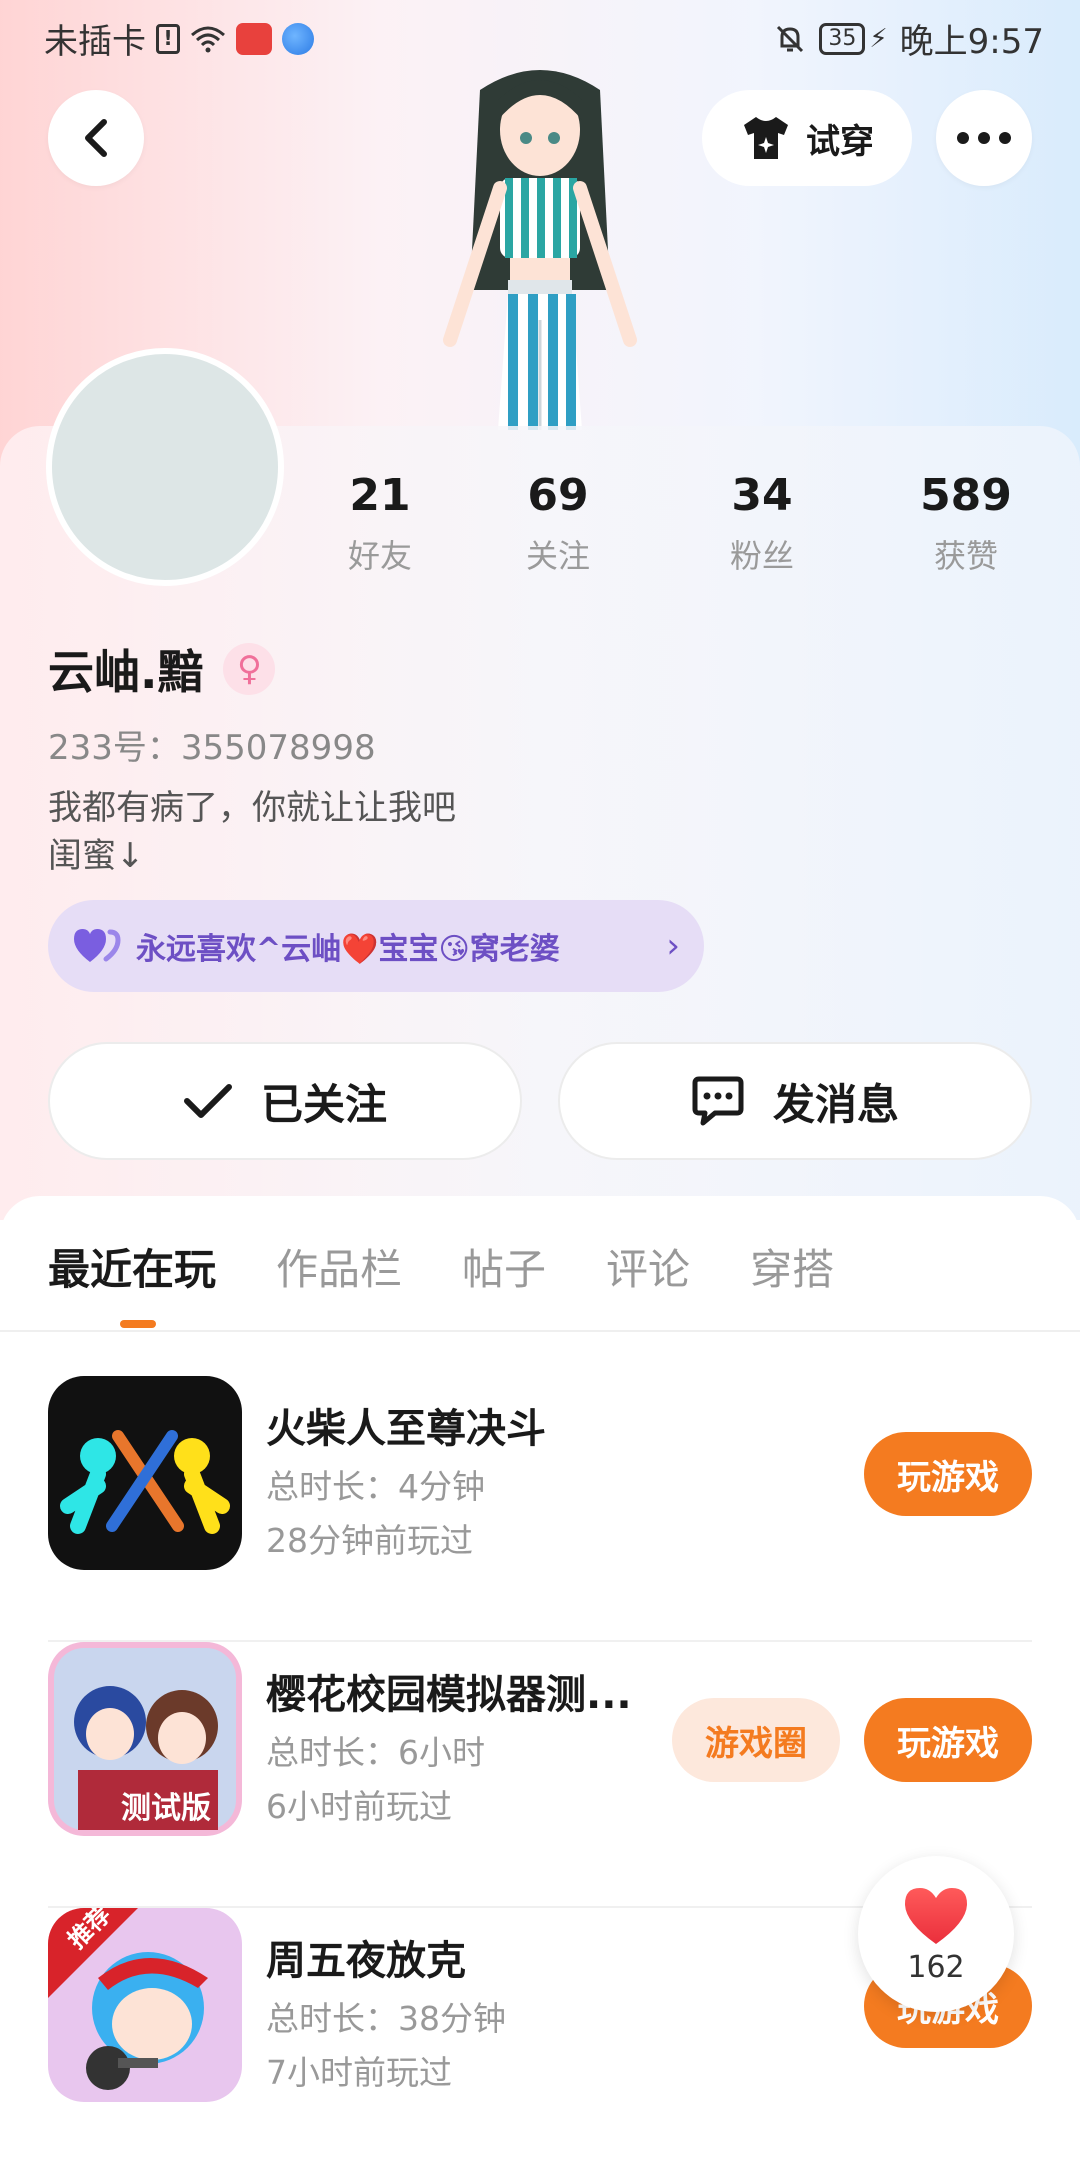  What do you see at coordinates (504, 1266) in the screenshot?
I see `tab-posts: 帖子` at bounding box center [504, 1266].